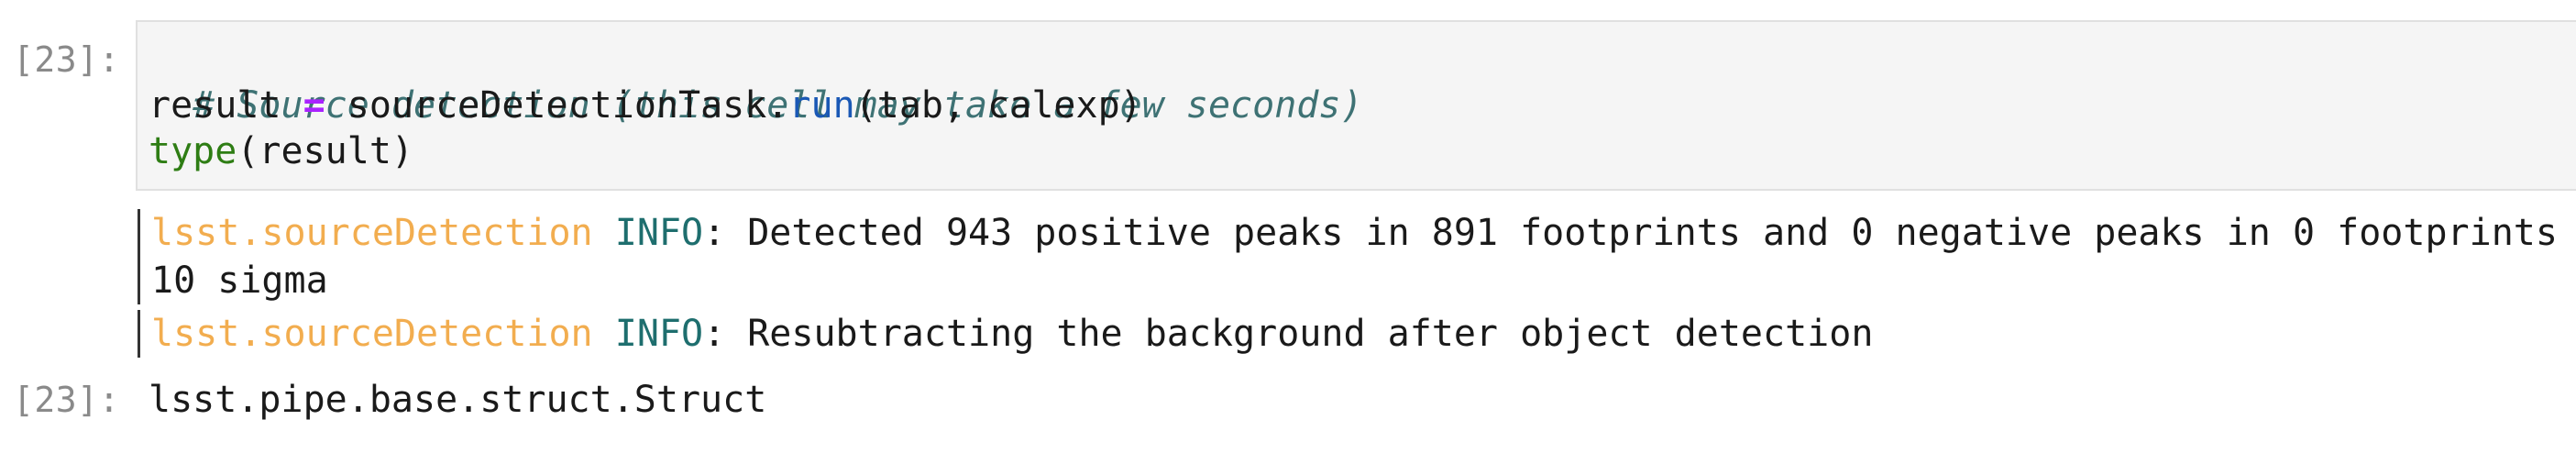 Image resolution: width=2576 pixels, height=464 pixels. I want to click on code-line-type: type(result), so click(281, 151).